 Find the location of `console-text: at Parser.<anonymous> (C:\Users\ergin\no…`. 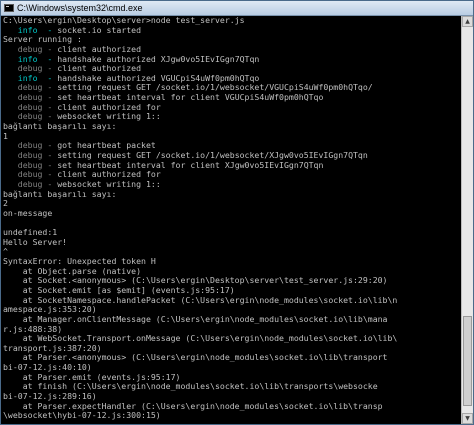

console-text: at Parser.<anonymous> (C:\Users\ergin\no… is located at coordinates (195, 357).